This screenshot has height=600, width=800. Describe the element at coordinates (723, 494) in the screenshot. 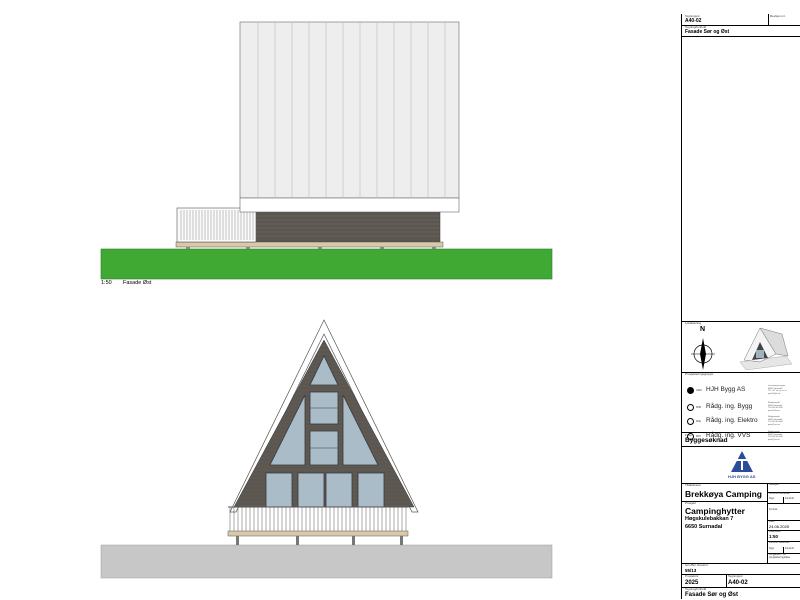

I see `client-value: Brekkøya Camping` at that location.